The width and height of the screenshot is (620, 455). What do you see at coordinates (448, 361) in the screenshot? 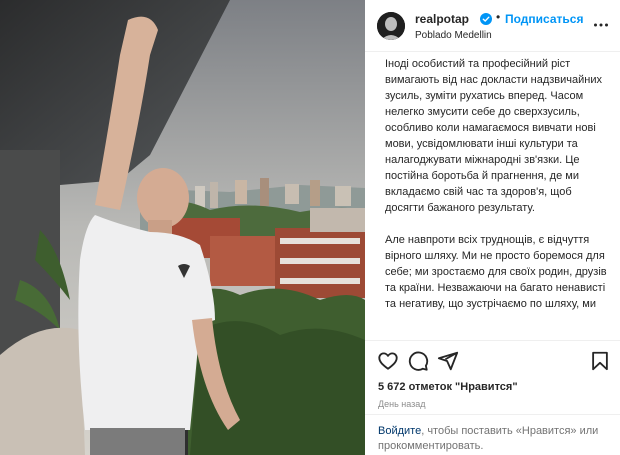
I see `share-icon` at bounding box center [448, 361].